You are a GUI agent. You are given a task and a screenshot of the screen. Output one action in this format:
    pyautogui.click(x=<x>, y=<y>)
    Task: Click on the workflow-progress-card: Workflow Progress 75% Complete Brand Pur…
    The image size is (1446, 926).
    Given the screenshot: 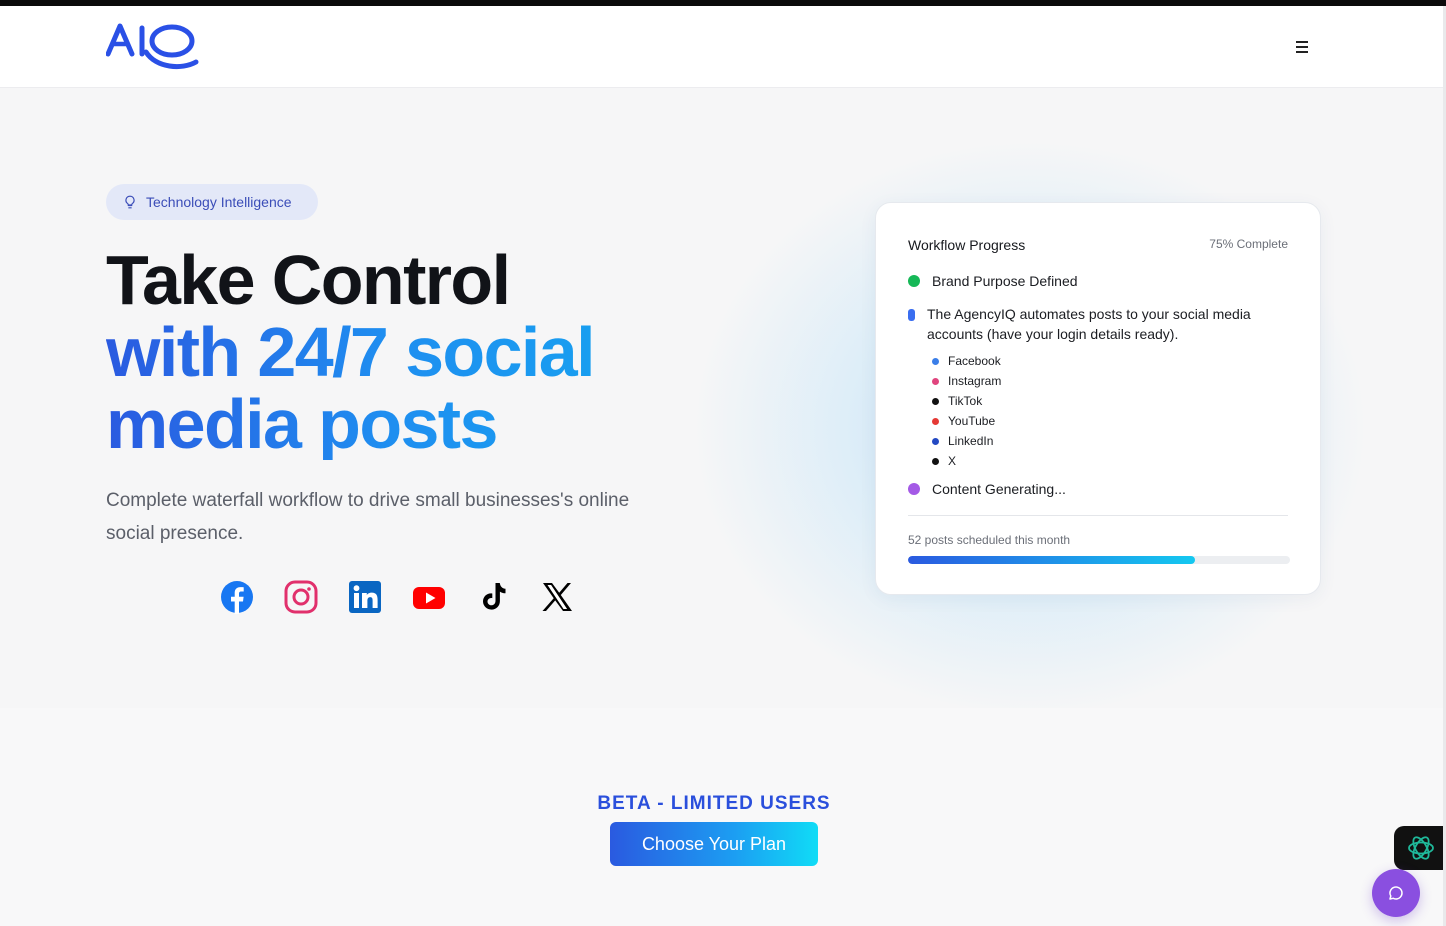 What is the action you would take?
    pyautogui.click(x=1098, y=398)
    